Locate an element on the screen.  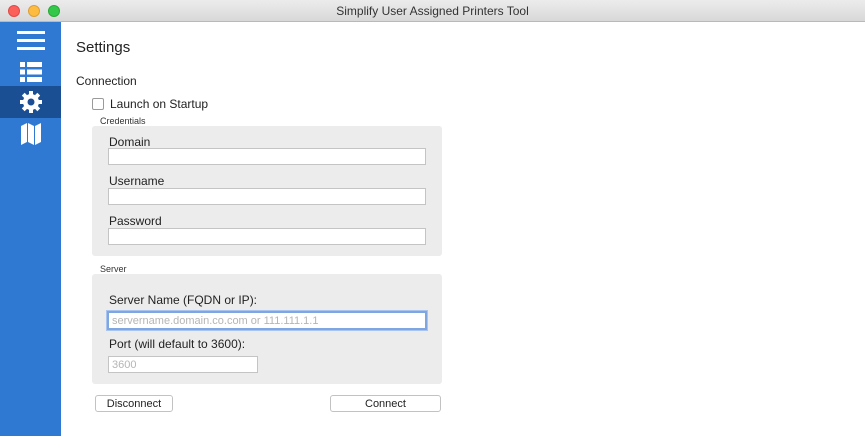
title-bar: Simplify User Assigned Printers Tool is located at coordinates (432, 11).